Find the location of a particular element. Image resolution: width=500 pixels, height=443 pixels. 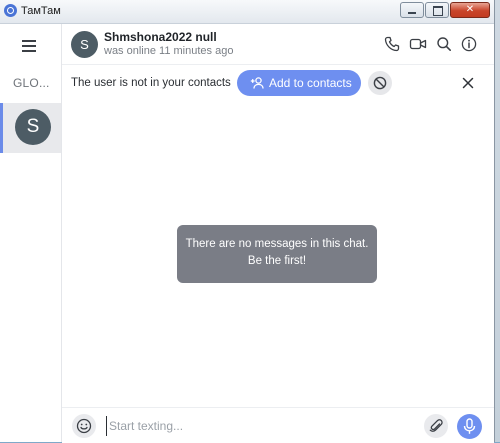

block-icon is located at coordinates (380, 83).